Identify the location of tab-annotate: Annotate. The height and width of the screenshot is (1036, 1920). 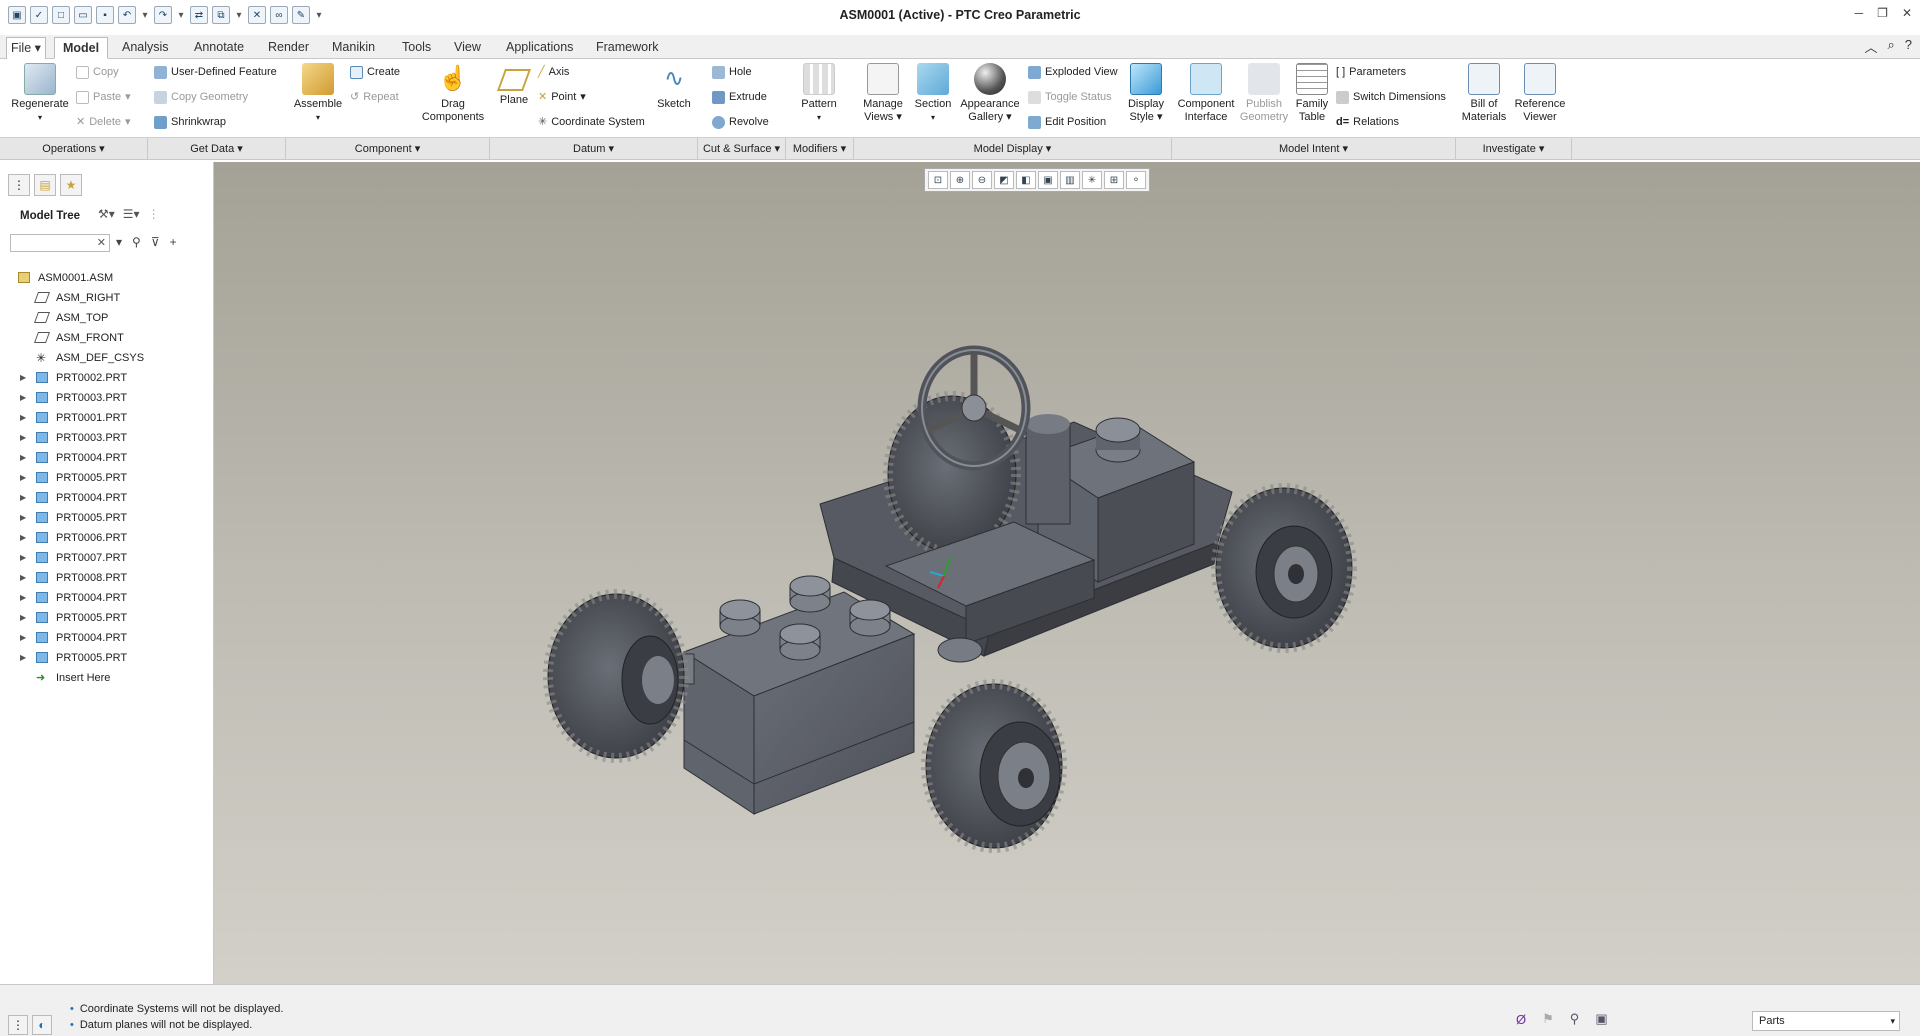
(219, 48).